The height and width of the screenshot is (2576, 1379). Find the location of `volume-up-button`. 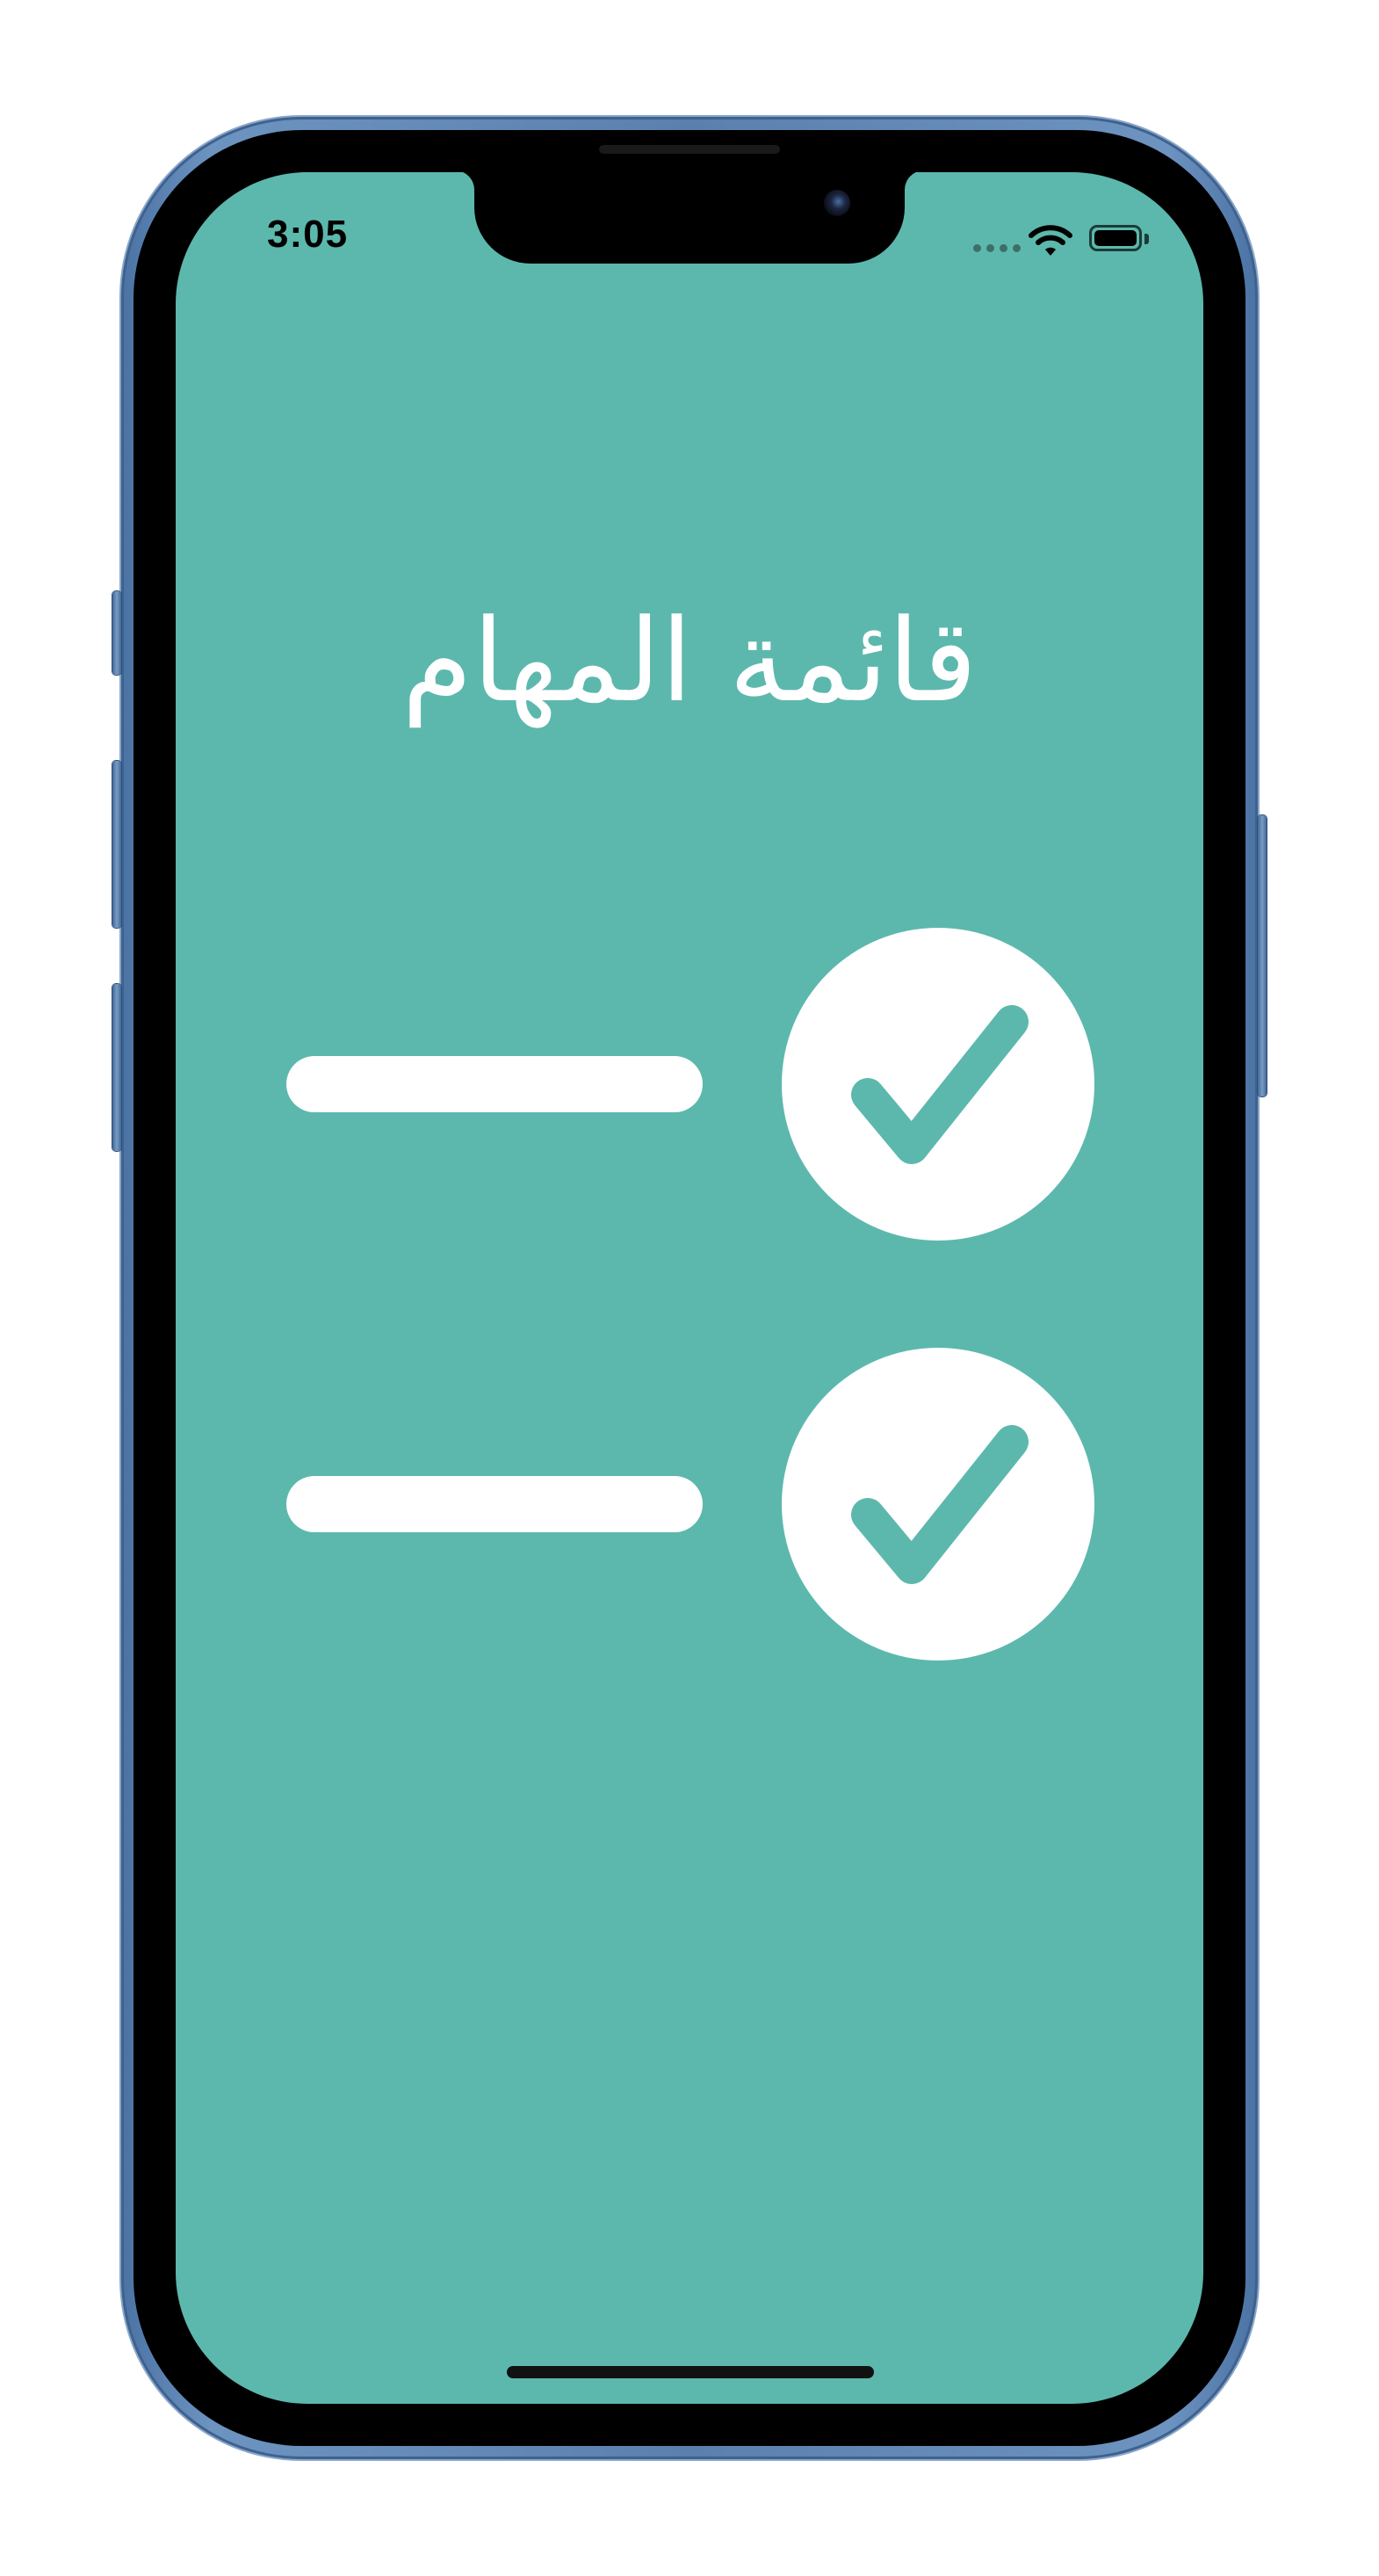

volume-up-button is located at coordinates (117, 844).